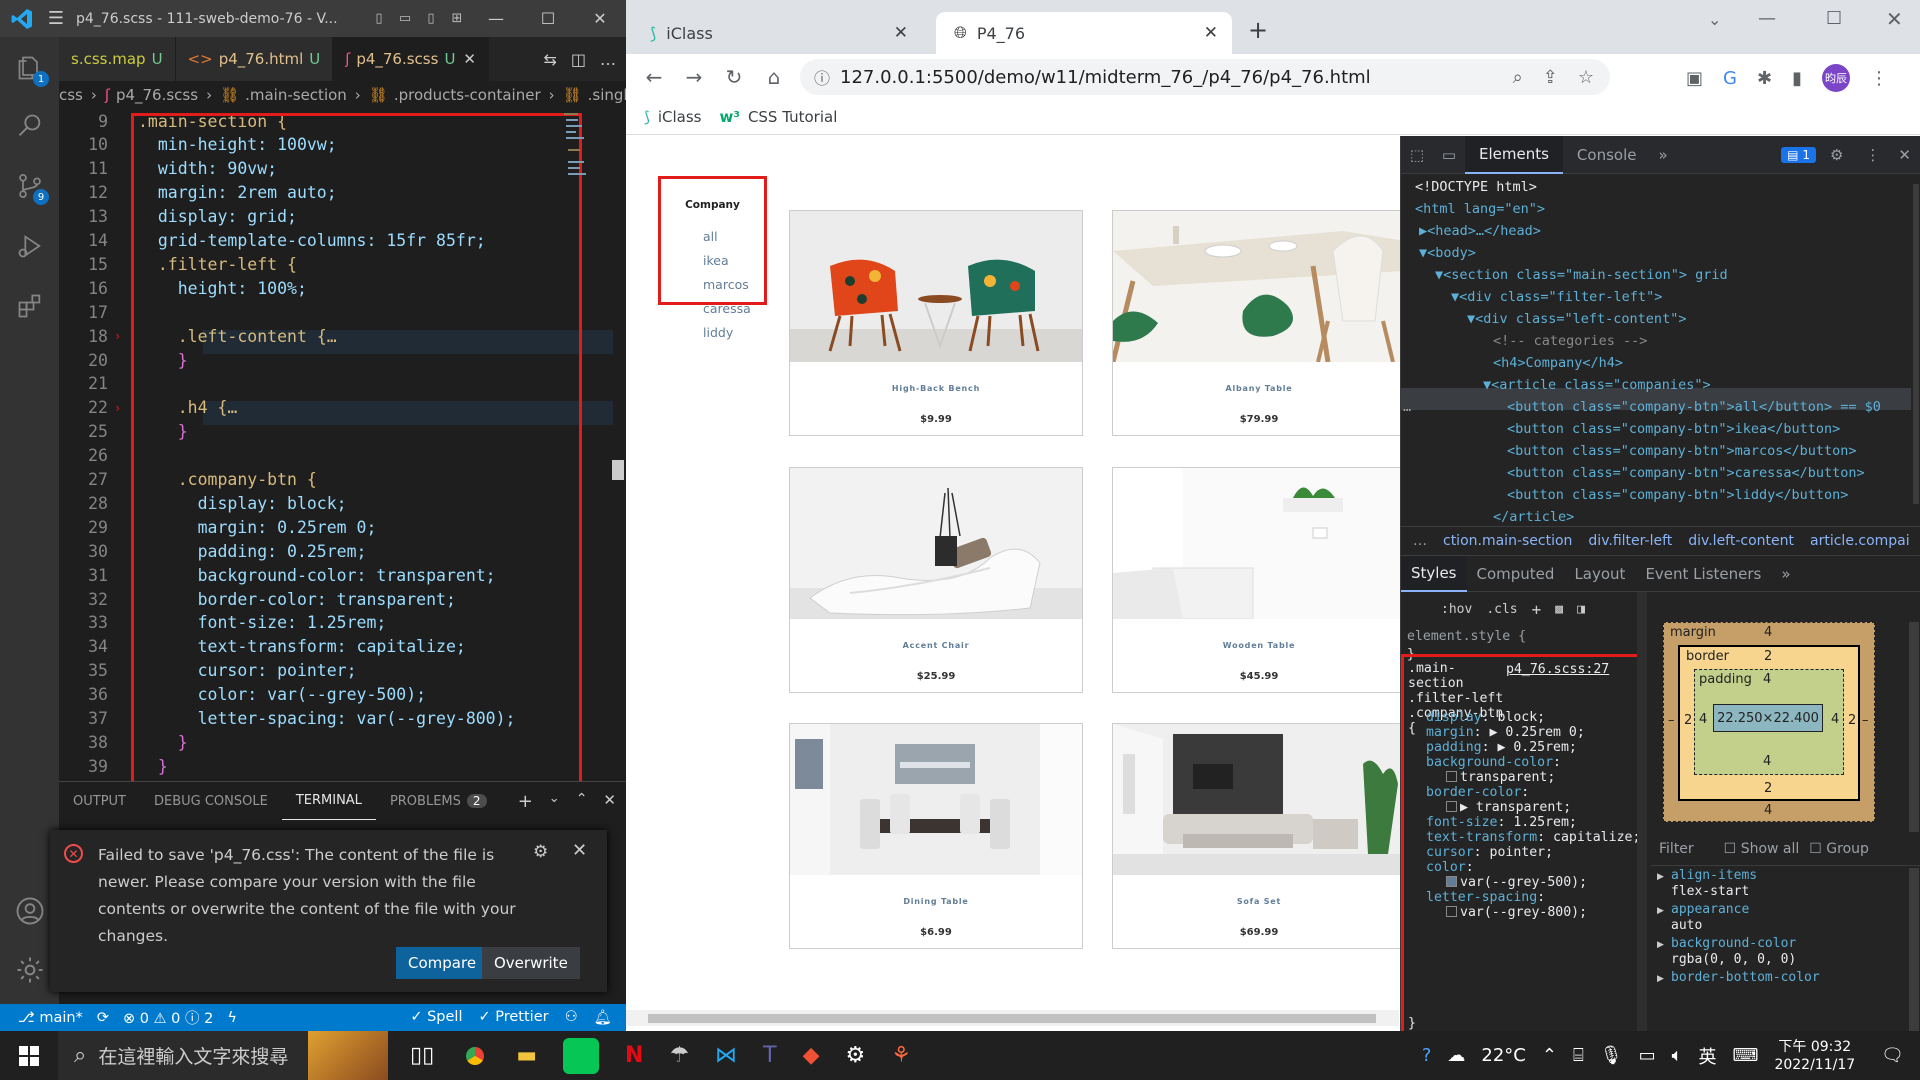 This screenshot has width=1920, height=1080. I want to click on dom-node: ▼<body>, so click(1447, 253).